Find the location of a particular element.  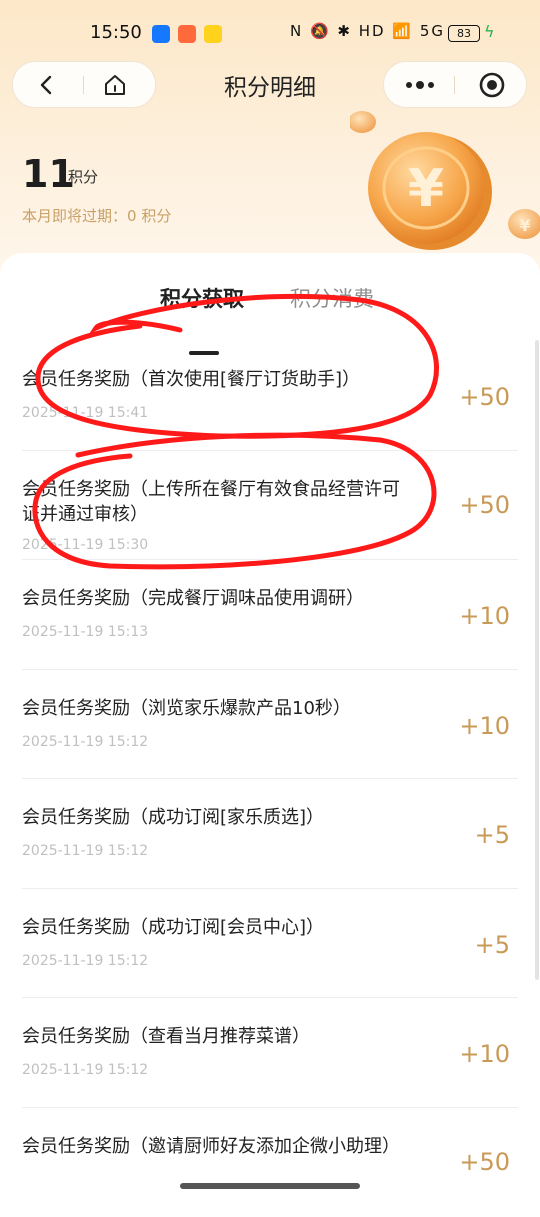

status-bar: 15:50 N 🔕 ✱ HD 📶 5G 83 ϟ is located at coordinates (270, 33).